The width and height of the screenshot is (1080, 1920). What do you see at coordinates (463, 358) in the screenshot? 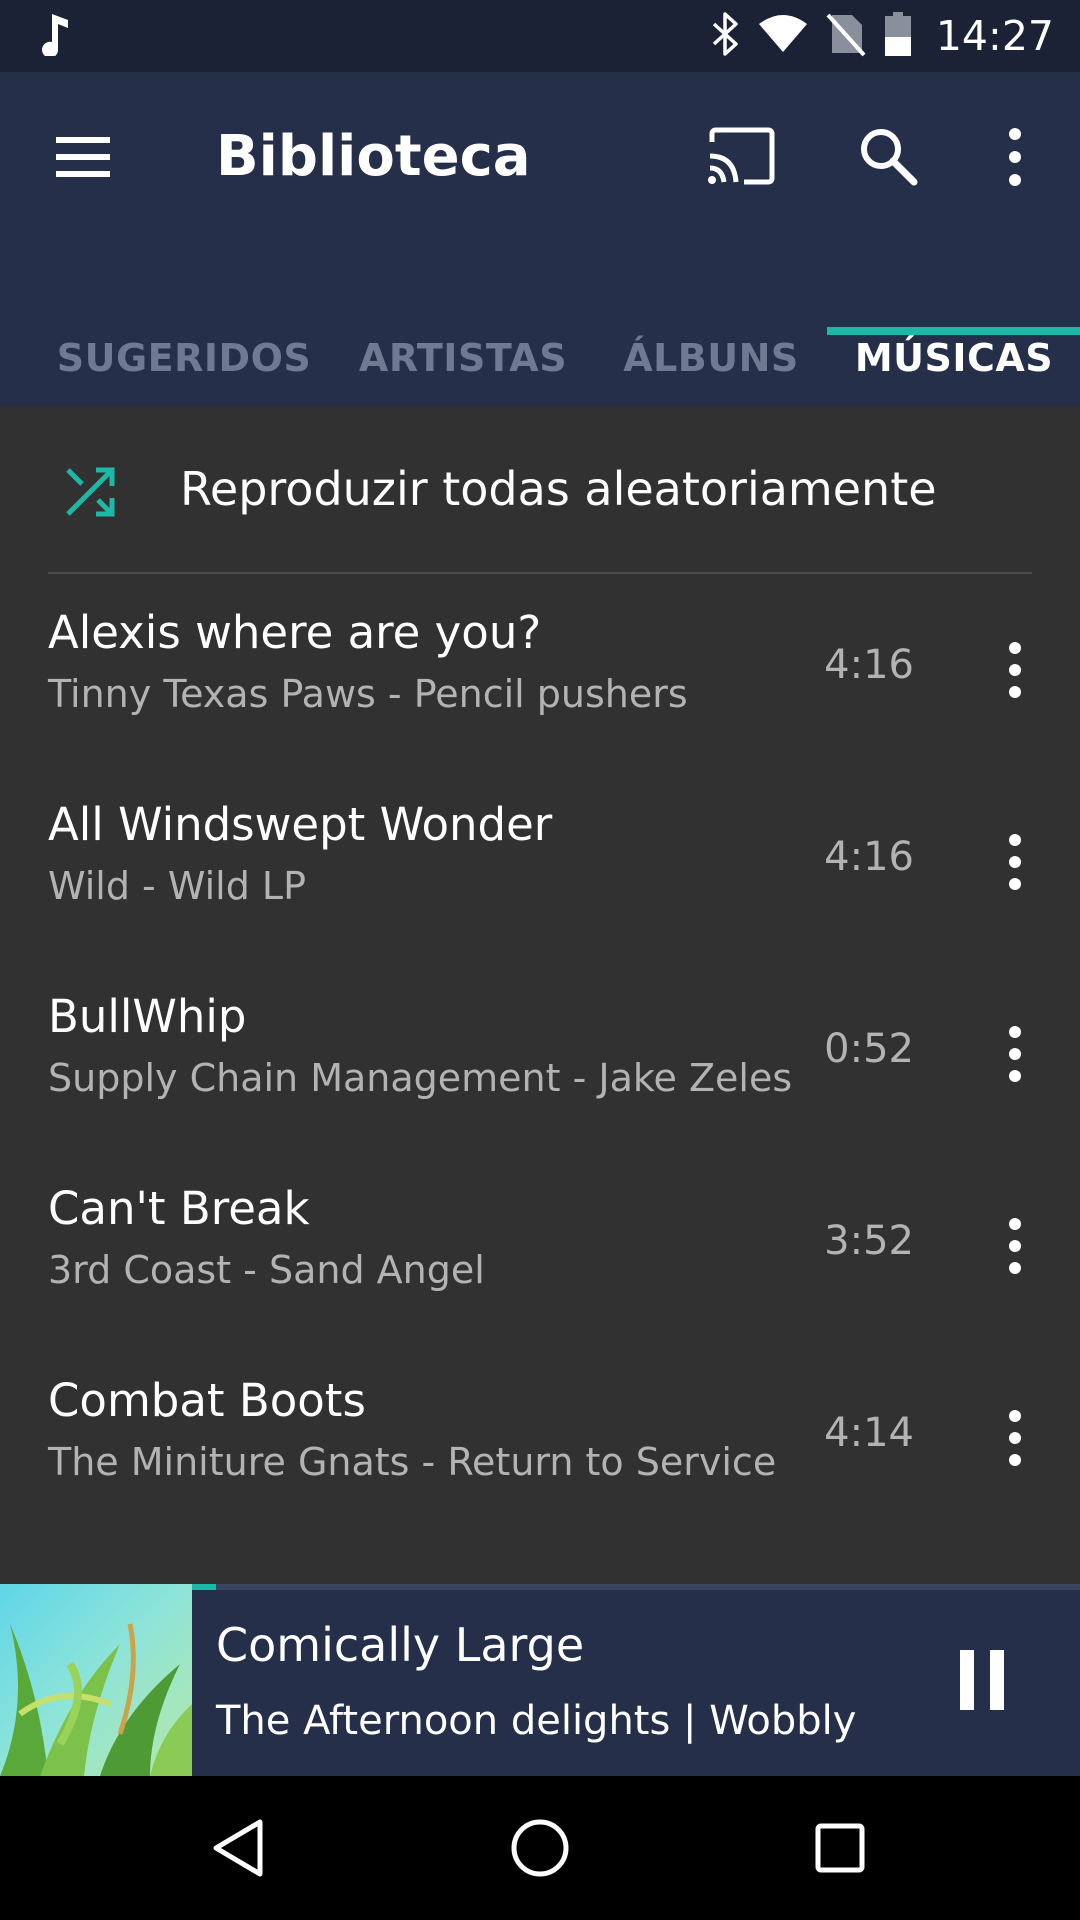
I see `tab-artistas: ARTISTAS` at bounding box center [463, 358].